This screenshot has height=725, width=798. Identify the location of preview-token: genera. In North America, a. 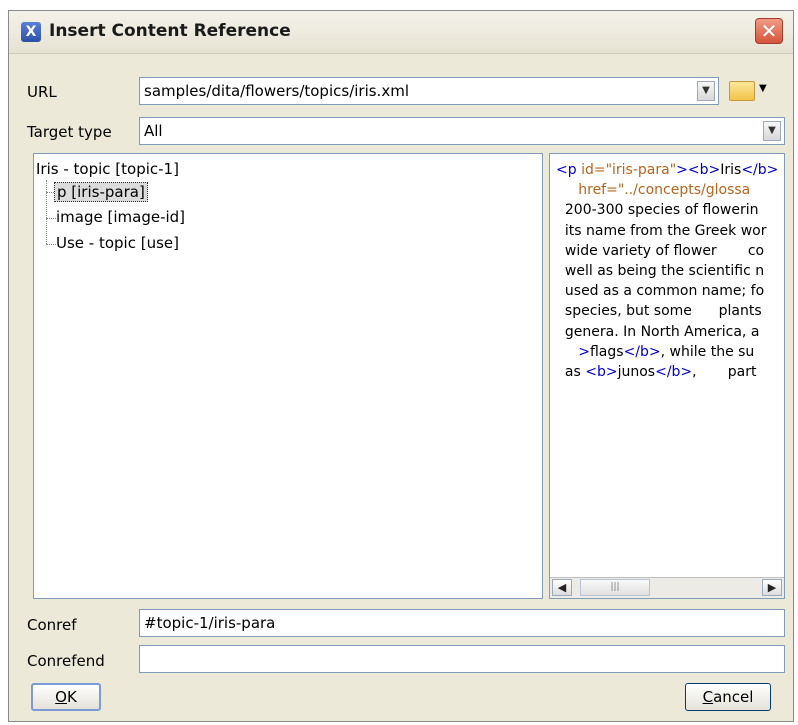
(658, 331).